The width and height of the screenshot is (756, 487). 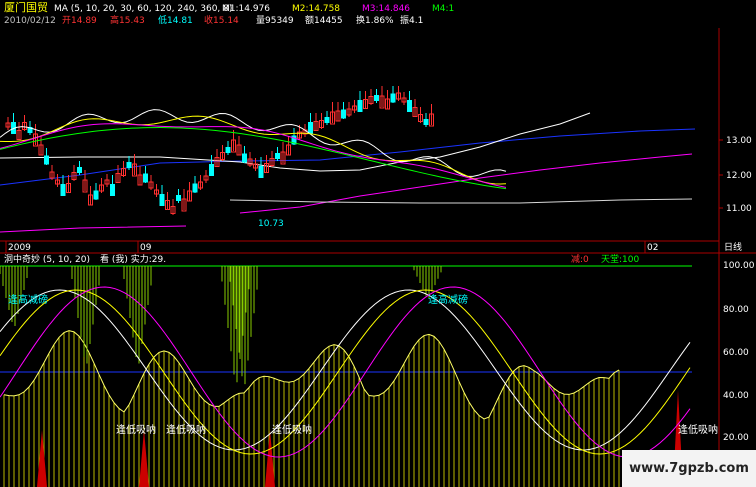 I want to click on indicator-tick-label: 100.00, so click(x=739, y=266).